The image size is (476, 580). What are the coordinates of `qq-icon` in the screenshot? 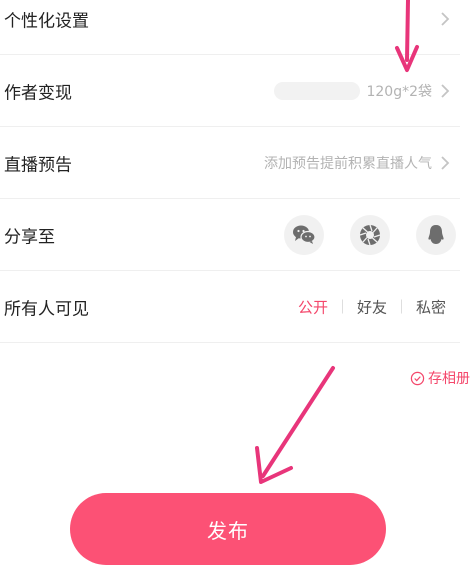 It's located at (436, 234).